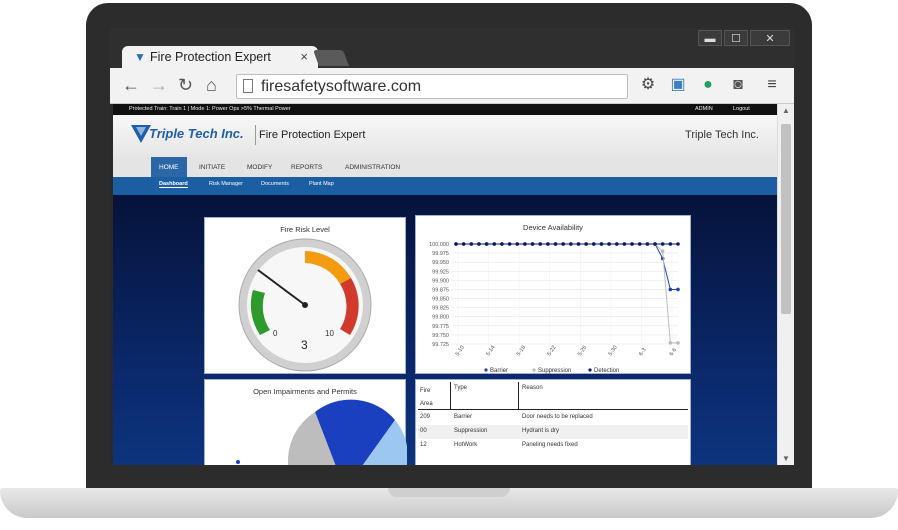  Describe the element at coordinates (648, 85) in the screenshot. I see `settings-gear-icon: ⚙` at that location.